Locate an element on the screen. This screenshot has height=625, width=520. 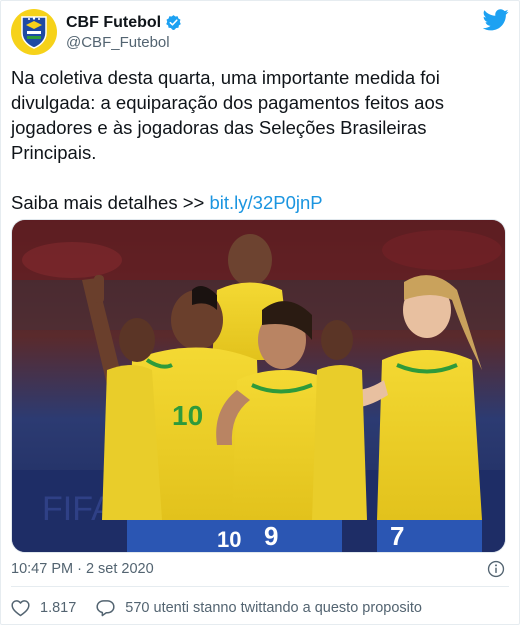
divider is located at coordinates (260, 586).